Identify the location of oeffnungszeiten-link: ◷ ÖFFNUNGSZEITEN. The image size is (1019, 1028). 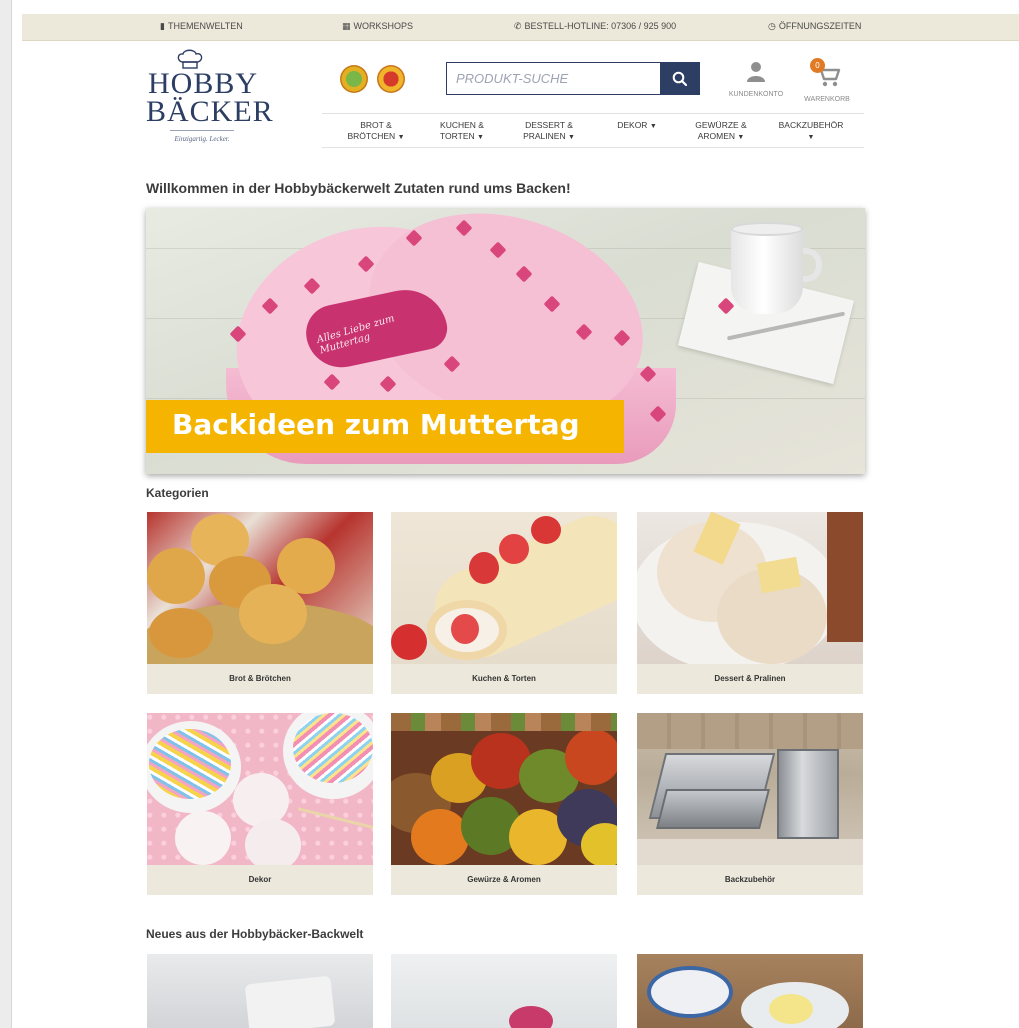
(814, 26).